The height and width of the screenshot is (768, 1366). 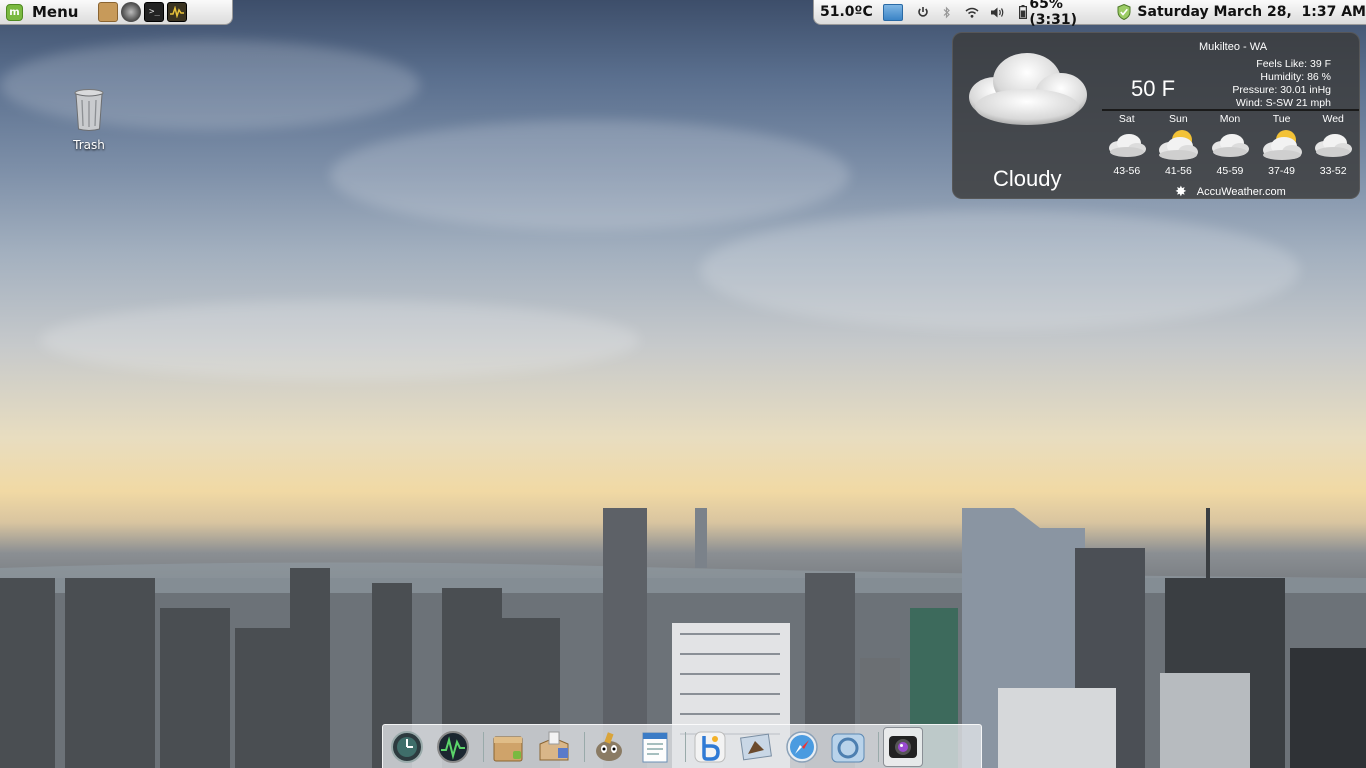 I want to click on weather-source-link: ✸ AccuWeather.com, so click(x=1230, y=191).